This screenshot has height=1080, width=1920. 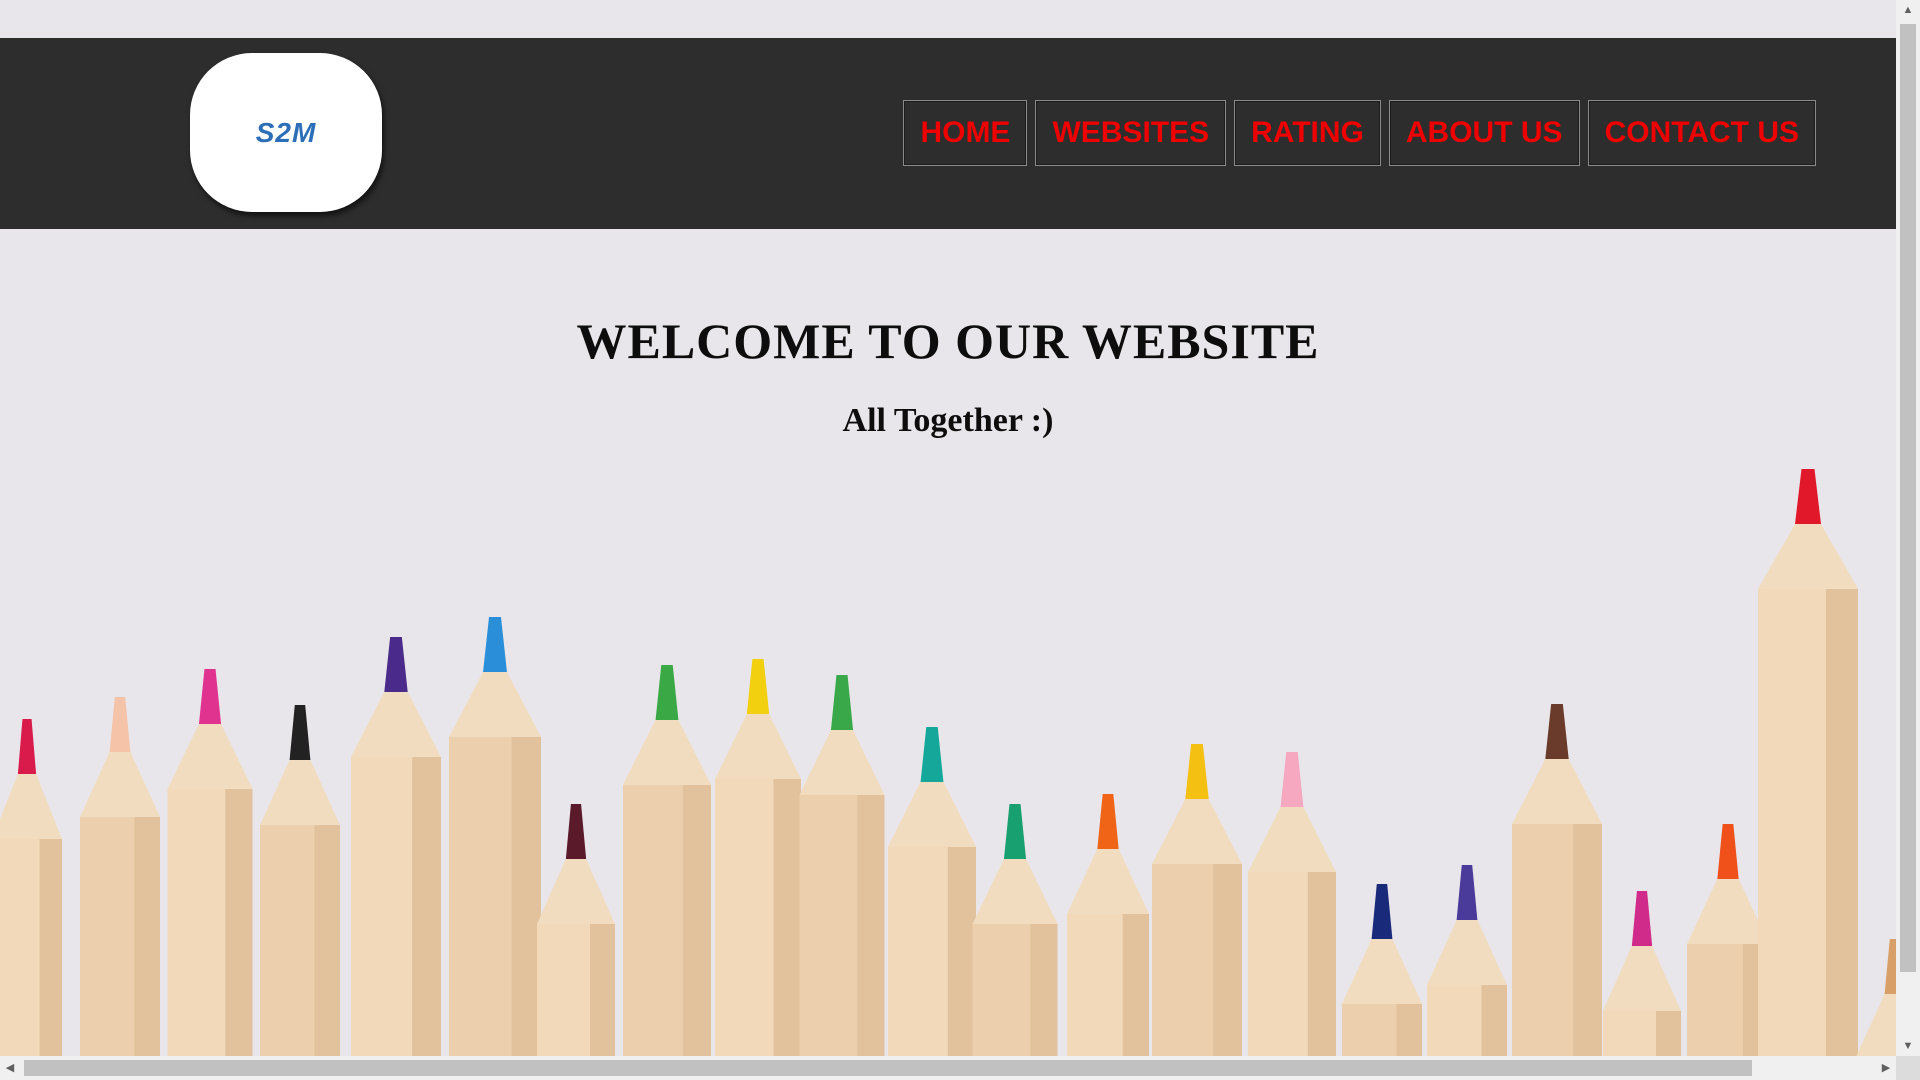 I want to click on hero-subtitle: All Together :), so click(x=948, y=420).